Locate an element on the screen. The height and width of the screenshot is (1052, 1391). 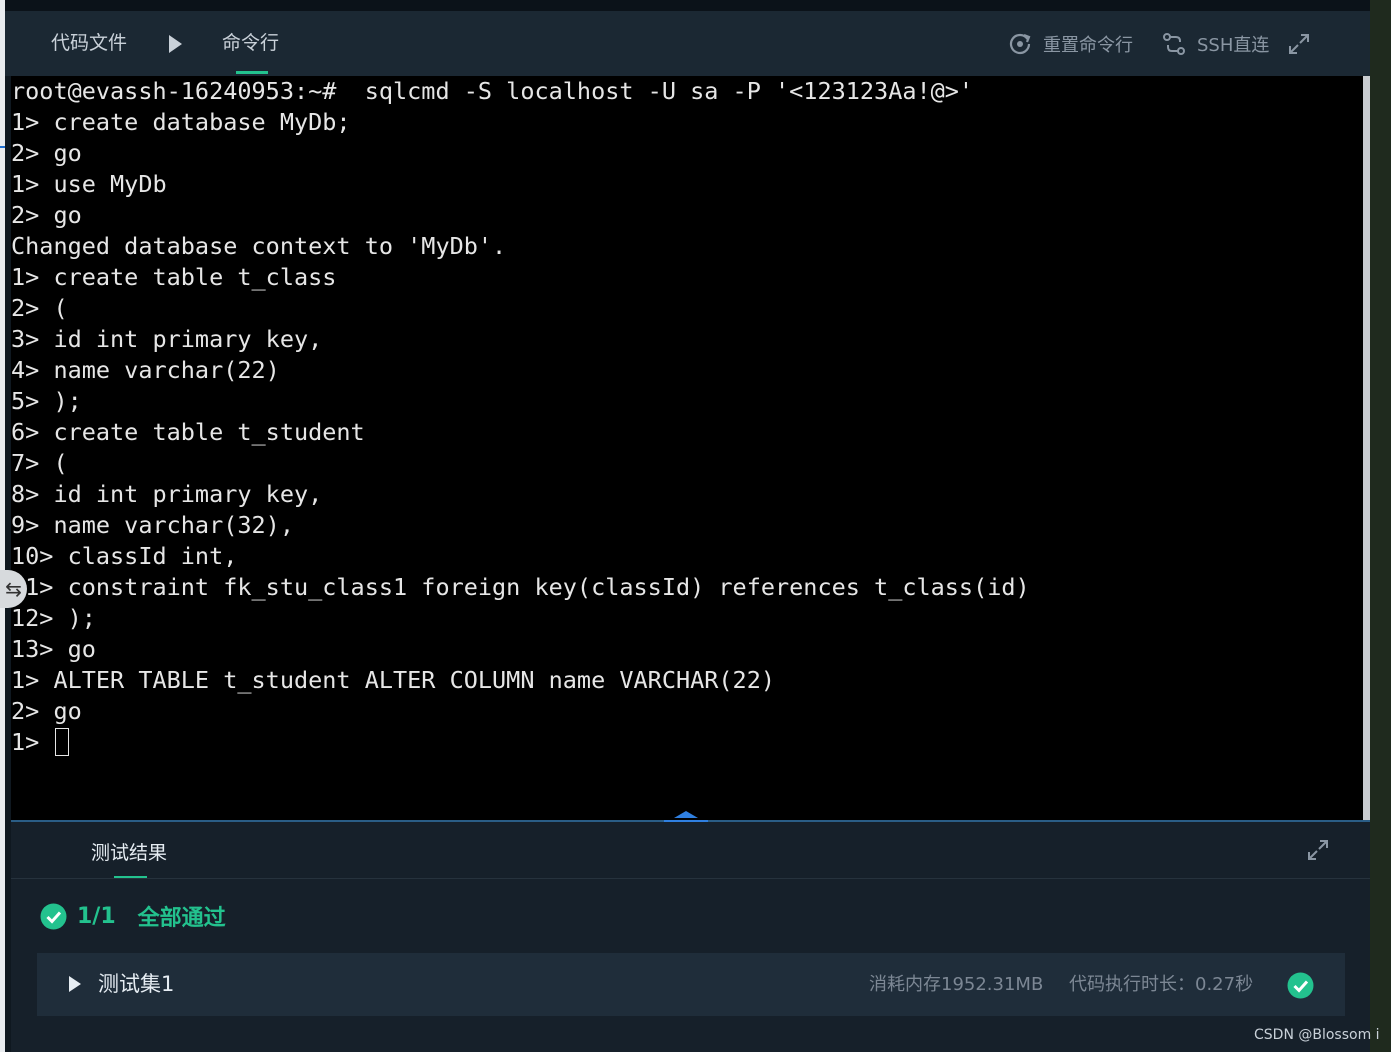
divider is located at coordinates (690, 878).